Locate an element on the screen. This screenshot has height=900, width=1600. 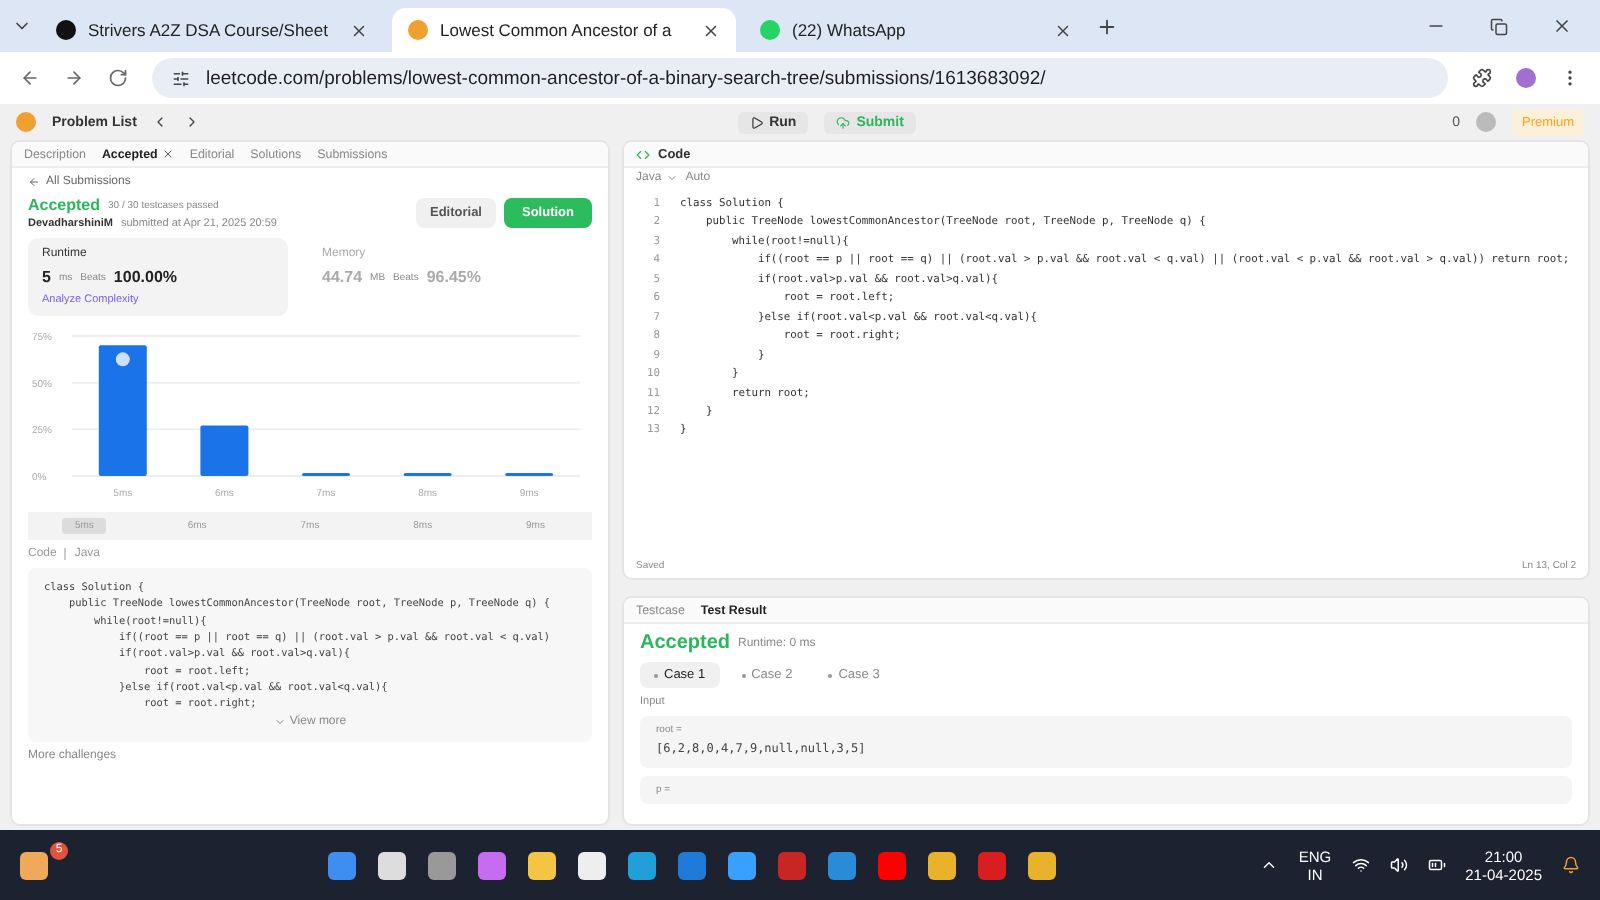
wifi-icon is located at coordinates (1360, 865).